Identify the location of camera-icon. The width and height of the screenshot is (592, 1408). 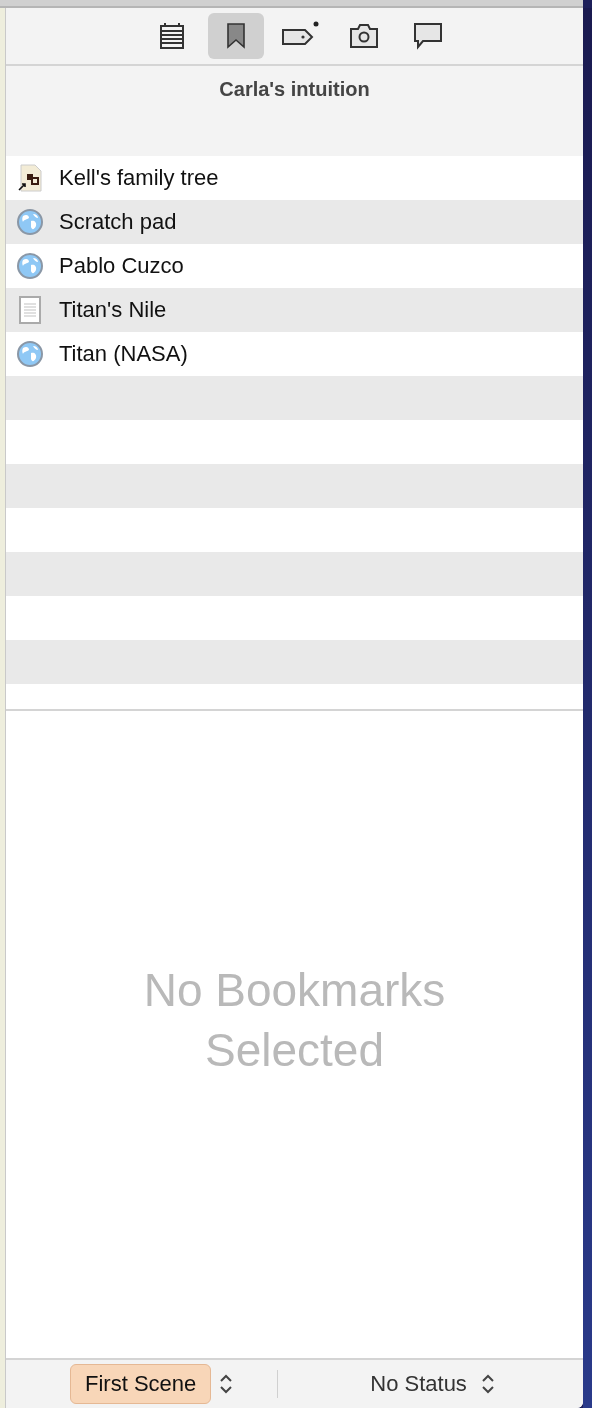
(363, 36).